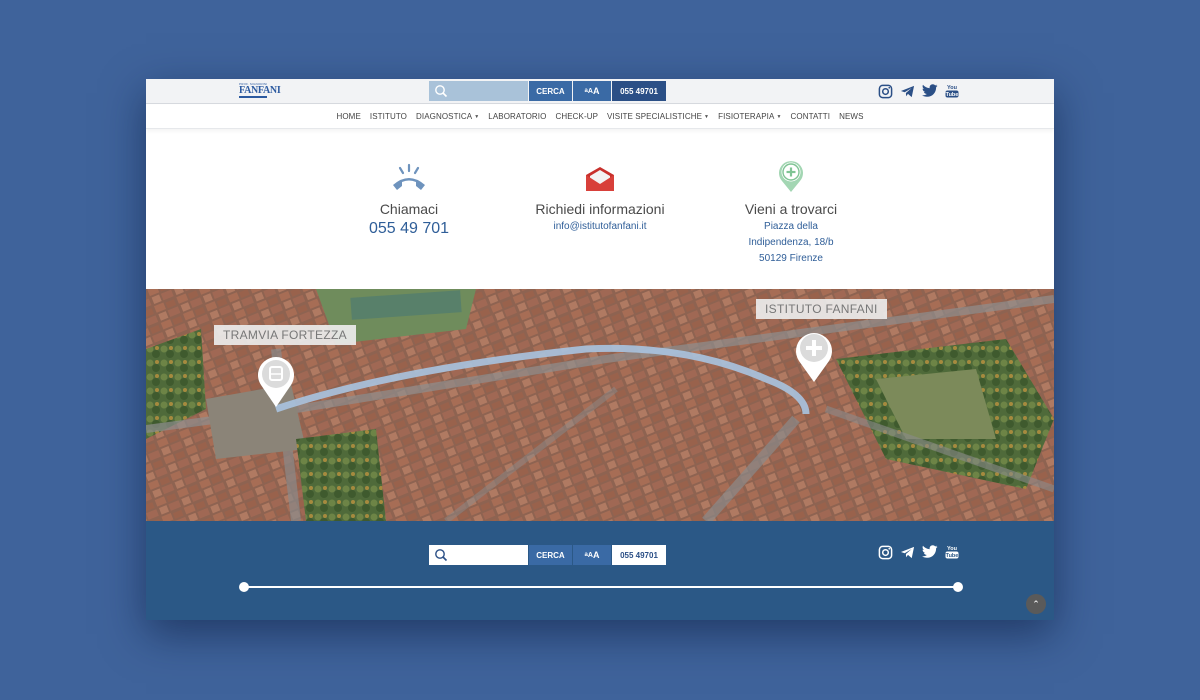  I want to click on institute-label: ISTITUTO FANFANI, so click(821, 309).